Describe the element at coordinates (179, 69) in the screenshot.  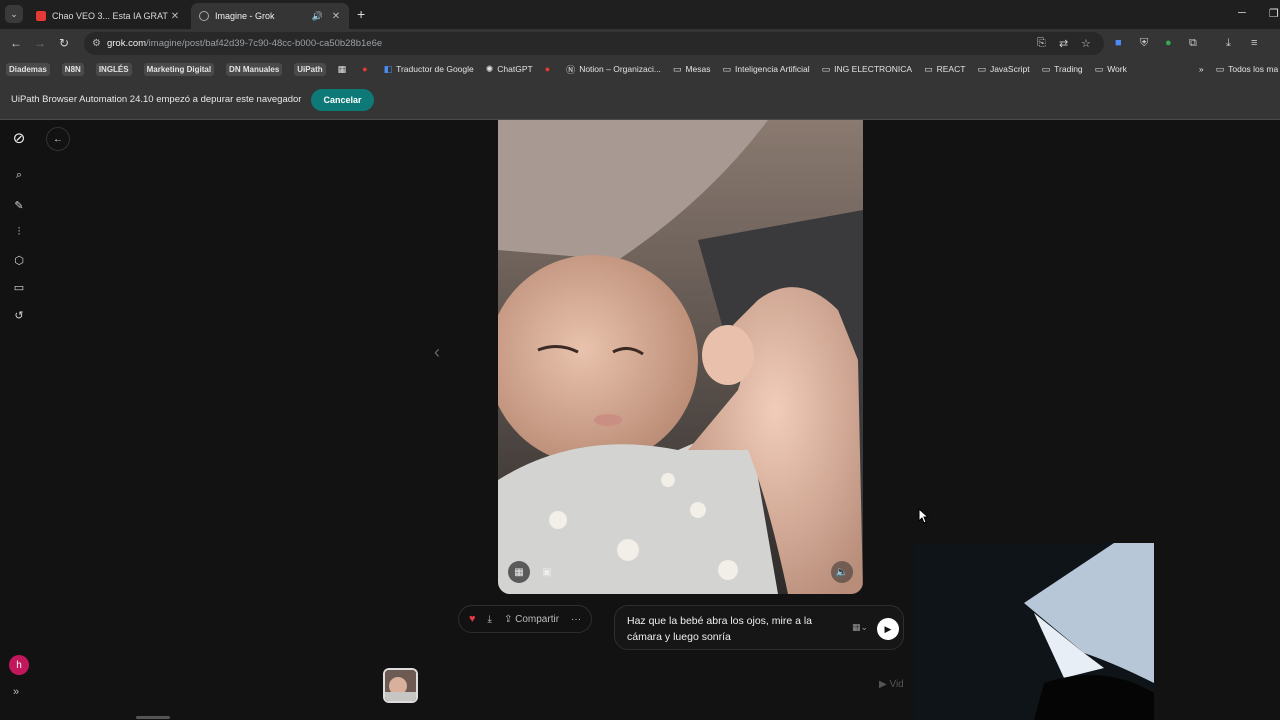
I see `bookmark-item: Marketing Digital` at that location.